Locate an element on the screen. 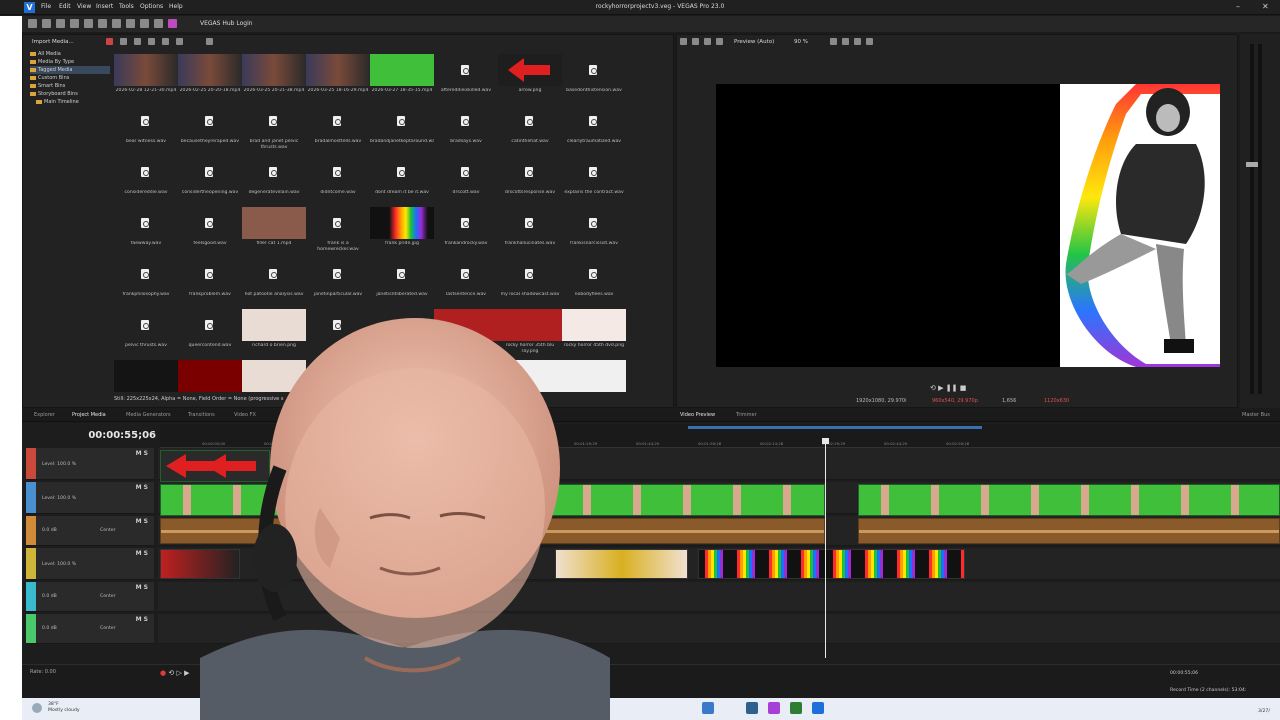 The height and width of the screenshot is (720, 1280). media-item: frankandrocky.wav is located at coordinates (466, 230).